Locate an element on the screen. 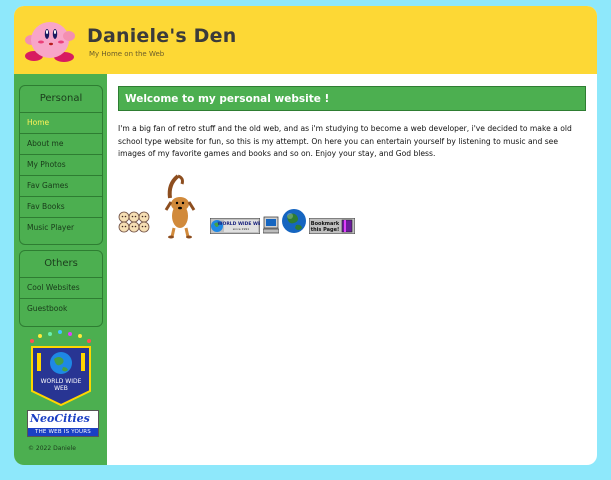 This screenshot has height=480, width=611. hamsters-gif is located at coordinates (134, 222).